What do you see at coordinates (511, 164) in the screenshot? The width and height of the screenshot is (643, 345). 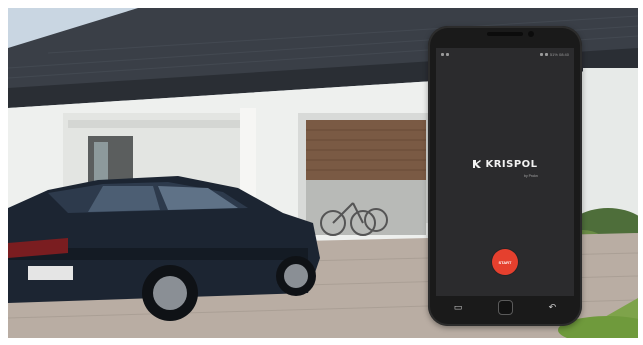 I see `brand-name: KRISPOL` at bounding box center [511, 164].